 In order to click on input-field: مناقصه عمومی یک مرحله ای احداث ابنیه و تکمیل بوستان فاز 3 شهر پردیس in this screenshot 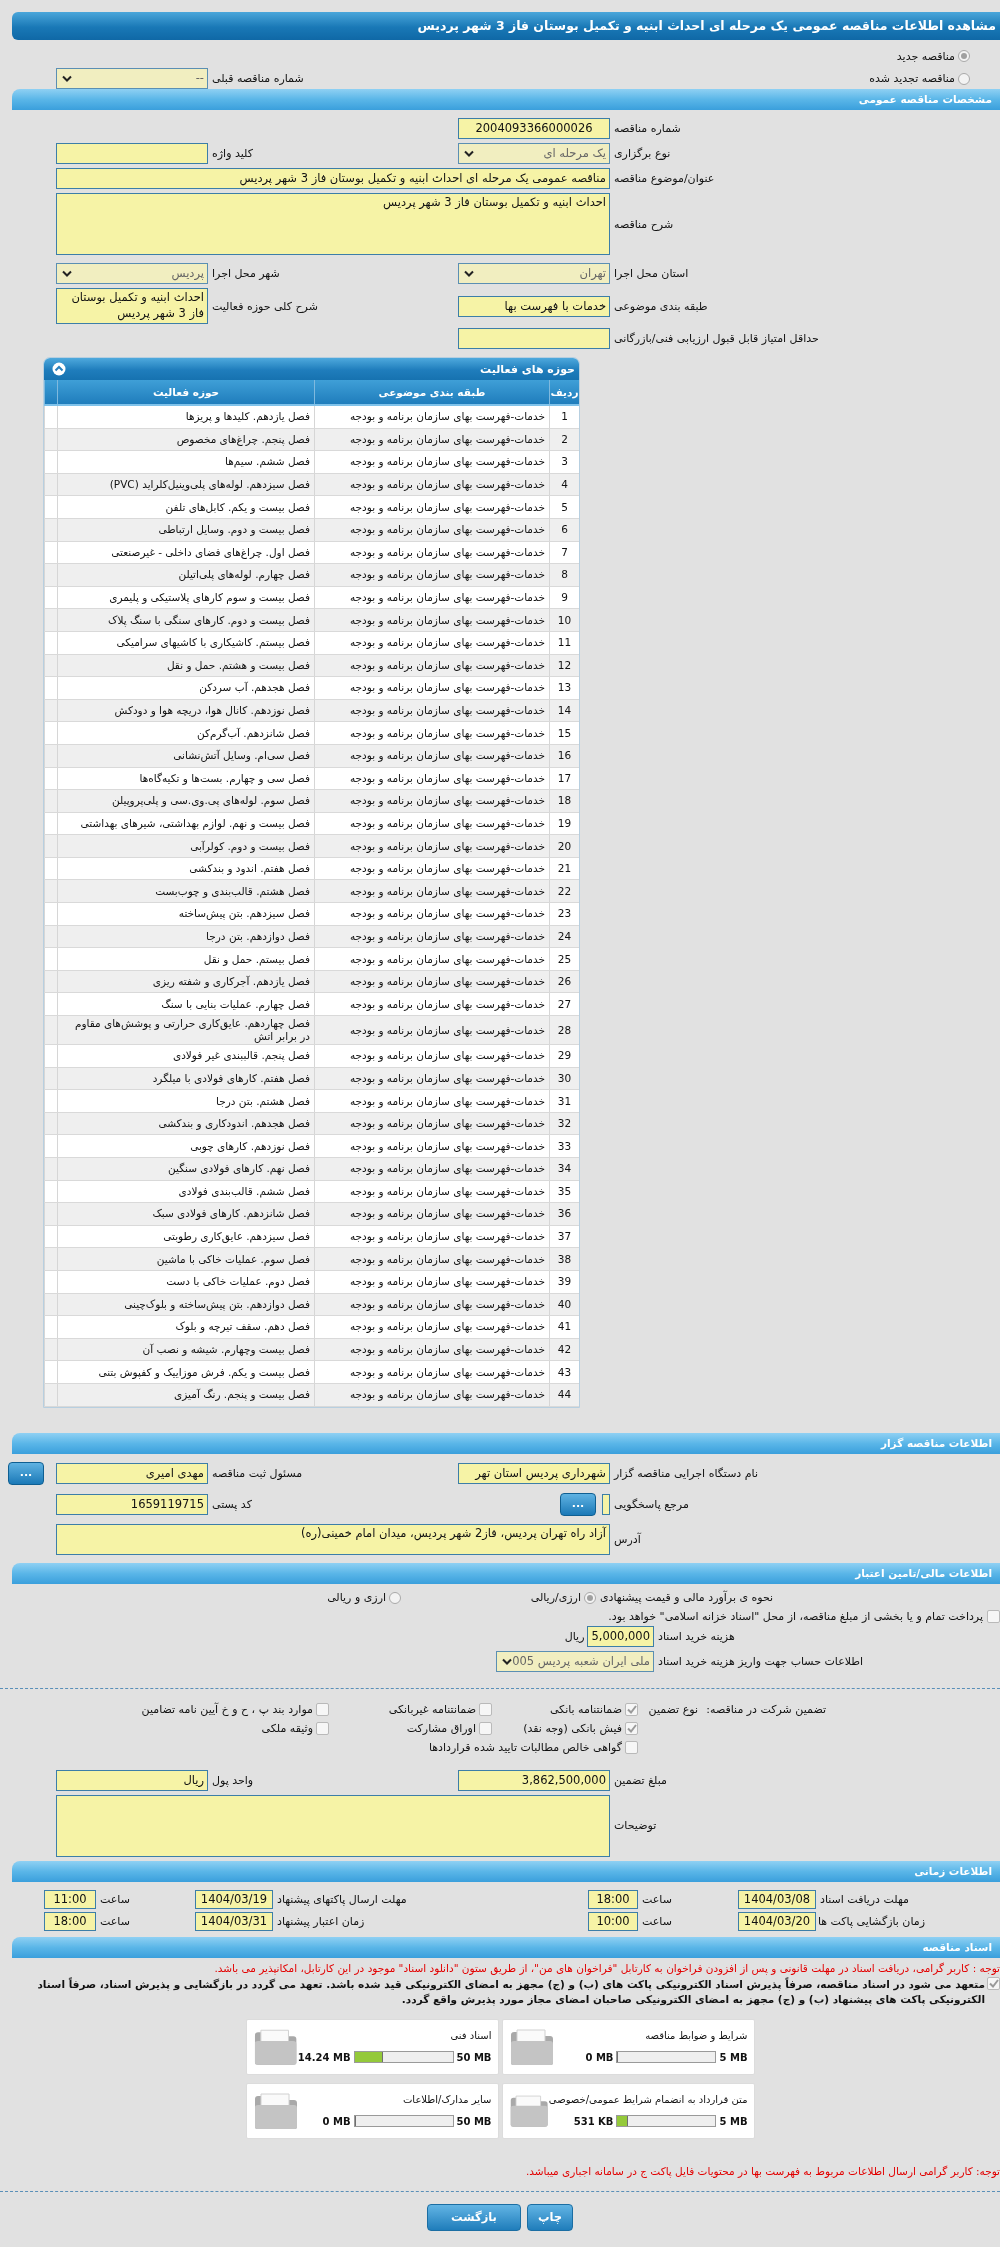, I will do `click(333, 178)`.